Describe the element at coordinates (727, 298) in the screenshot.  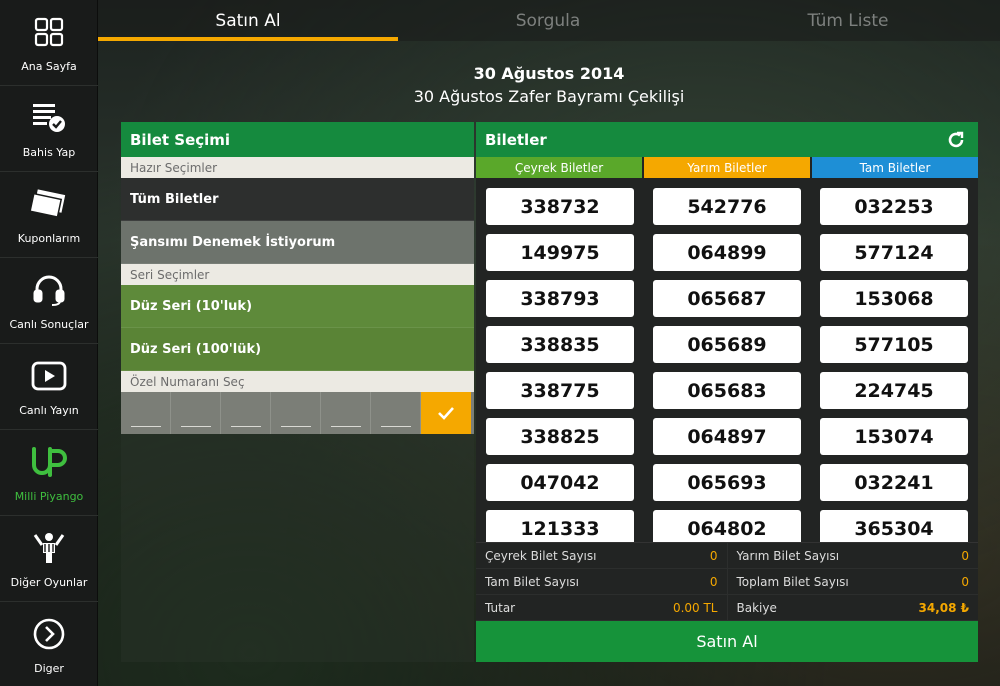
I see `ticket-number: 065687` at that location.